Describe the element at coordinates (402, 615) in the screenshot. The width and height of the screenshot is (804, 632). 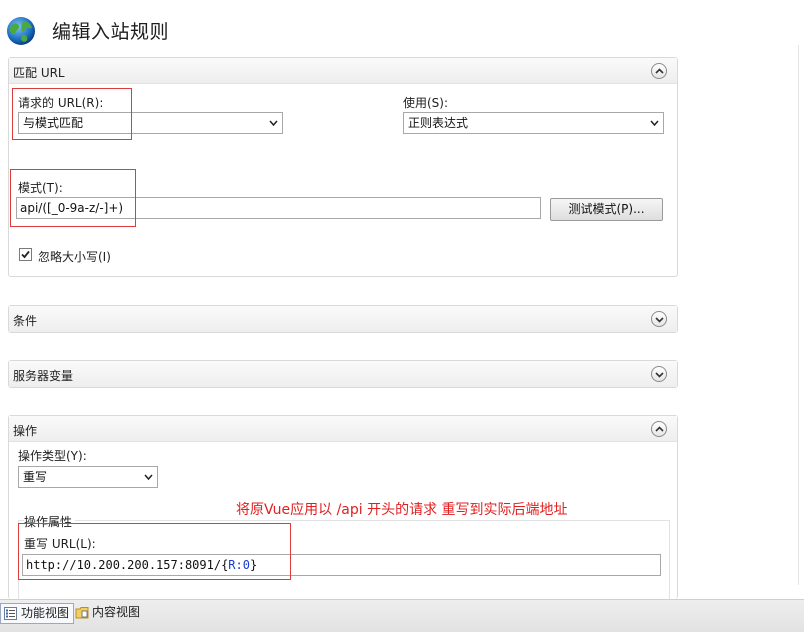
I see `bottom-view-bar: 功能视图 内容视图` at that location.